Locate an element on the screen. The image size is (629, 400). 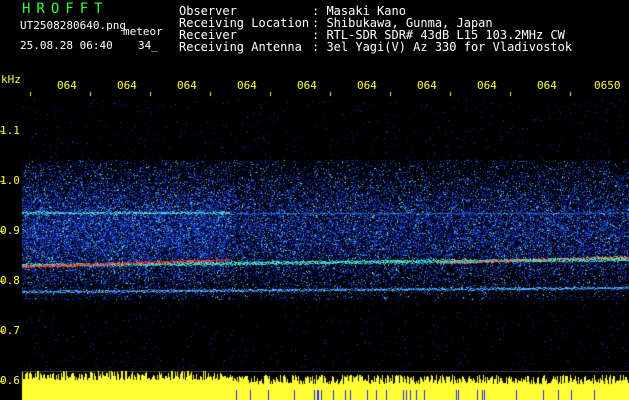
counter-label: 34_ is located at coordinates (148, 45).